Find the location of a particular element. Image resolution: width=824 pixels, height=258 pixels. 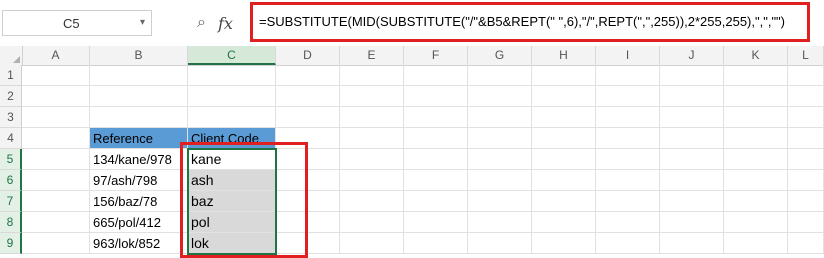

row-header-1: 1 is located at coordinates (11, 75).